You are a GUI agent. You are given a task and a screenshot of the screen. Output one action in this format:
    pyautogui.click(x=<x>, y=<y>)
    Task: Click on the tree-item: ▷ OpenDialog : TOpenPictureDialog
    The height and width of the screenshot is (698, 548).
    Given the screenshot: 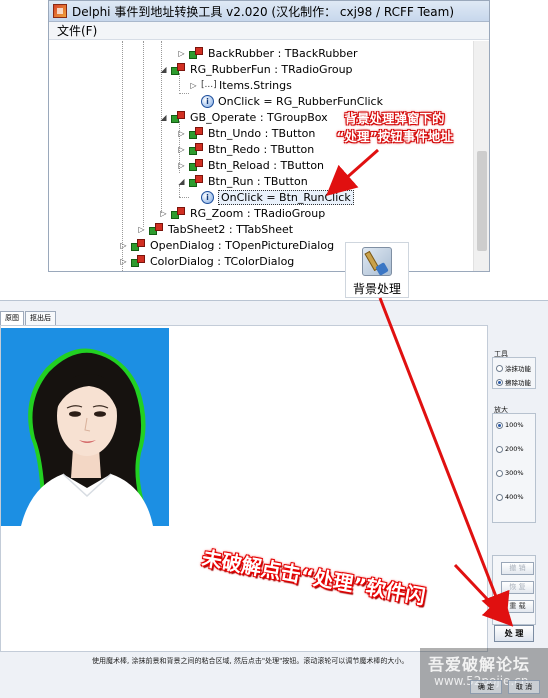 What is the action you would take?
    pyautogui.click(x=226, y=245)
    